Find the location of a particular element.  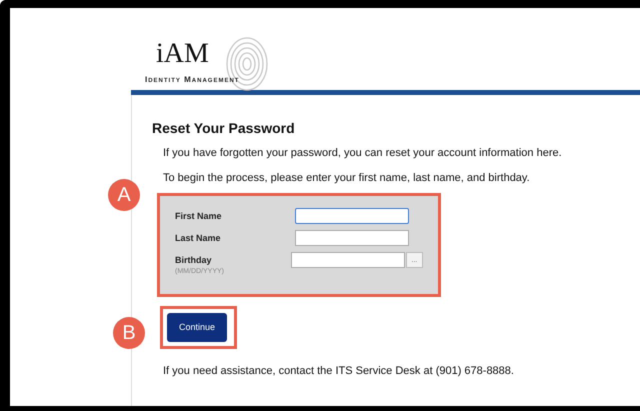

continue-button: Continue is located at coordinates (197, 327).